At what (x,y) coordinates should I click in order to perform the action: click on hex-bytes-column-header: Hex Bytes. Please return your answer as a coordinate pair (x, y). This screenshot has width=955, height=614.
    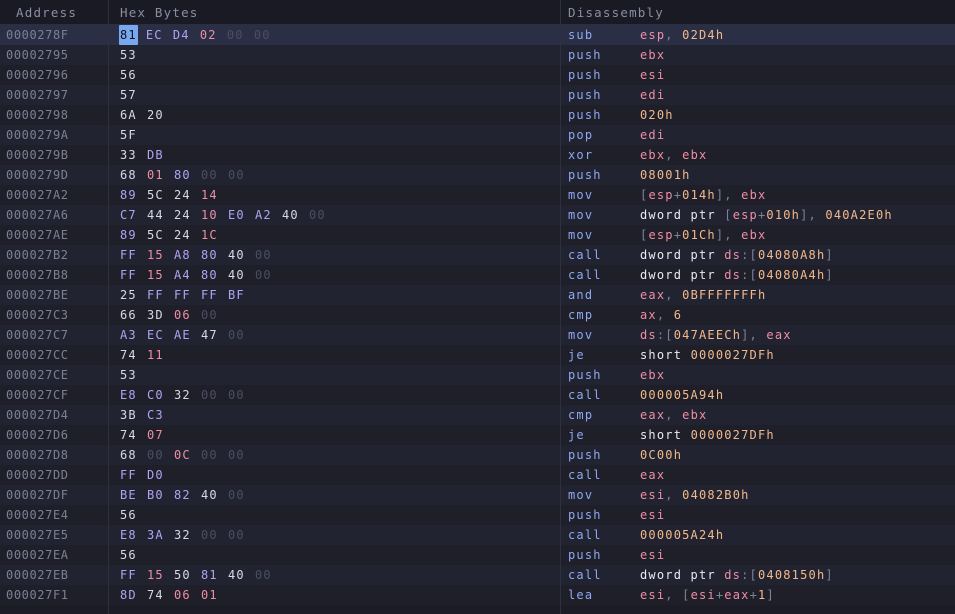
    Looking at the image, I should click on (159, 12).